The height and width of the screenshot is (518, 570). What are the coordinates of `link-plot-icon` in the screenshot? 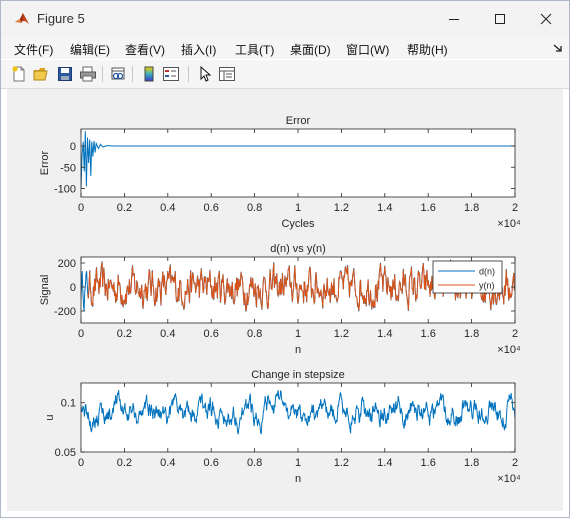 It's located at (118, 73).